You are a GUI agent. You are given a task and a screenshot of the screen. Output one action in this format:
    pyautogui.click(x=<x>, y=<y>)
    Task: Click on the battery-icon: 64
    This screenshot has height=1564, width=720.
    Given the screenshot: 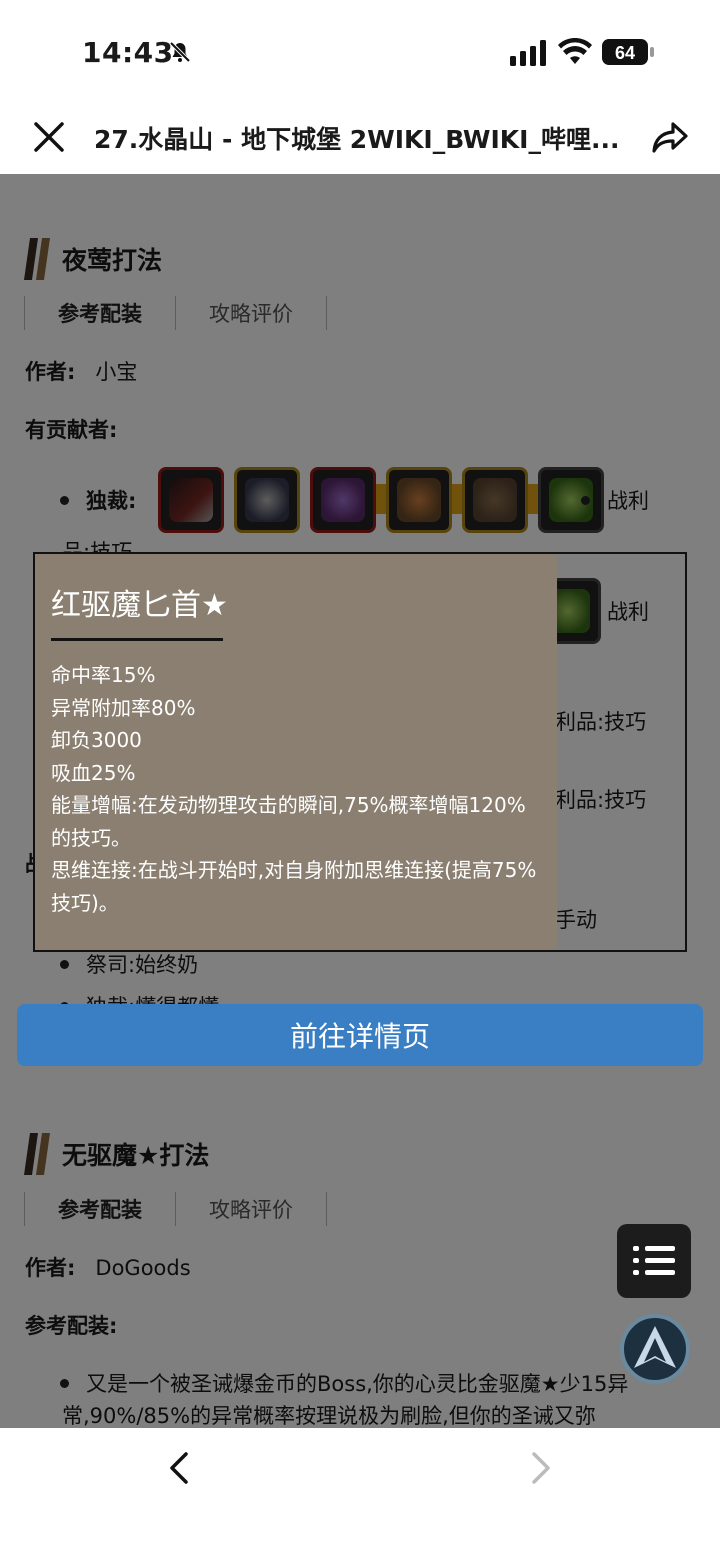 What is the action you would take?
    pyautogui.click(x=628, y=52)
    